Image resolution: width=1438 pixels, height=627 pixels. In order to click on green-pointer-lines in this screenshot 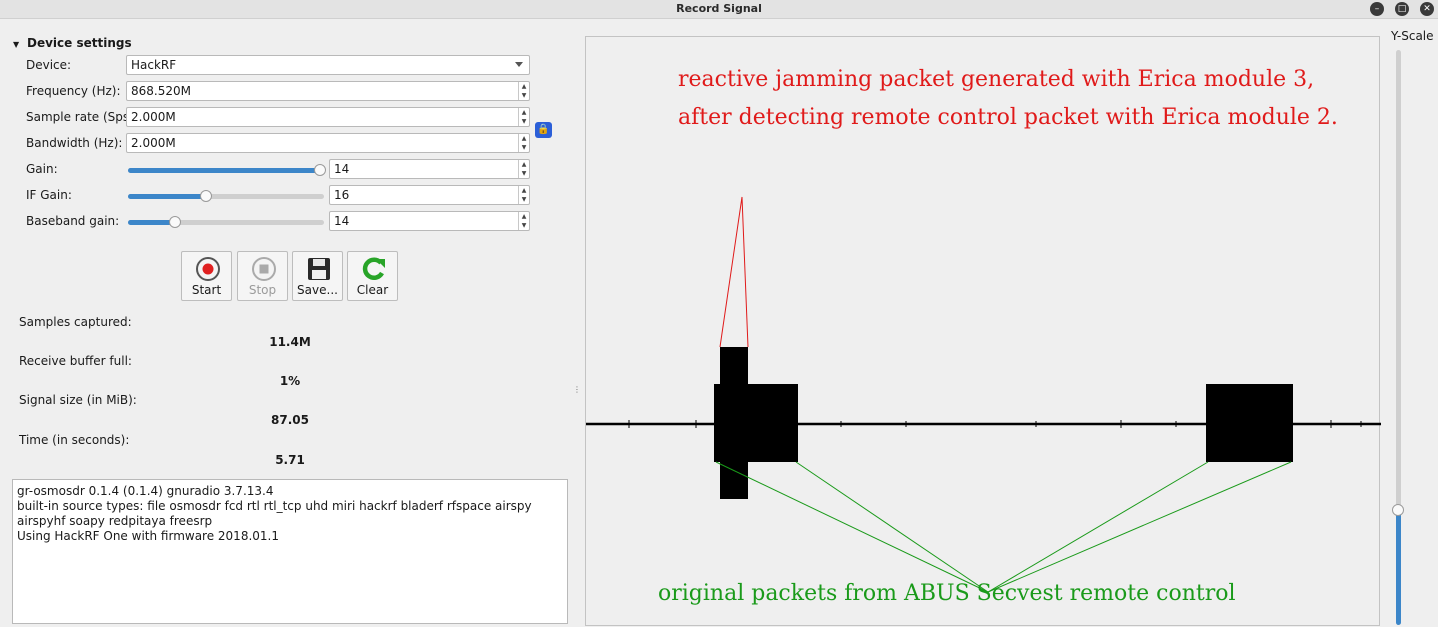, I will do `click(1003, 527)`.